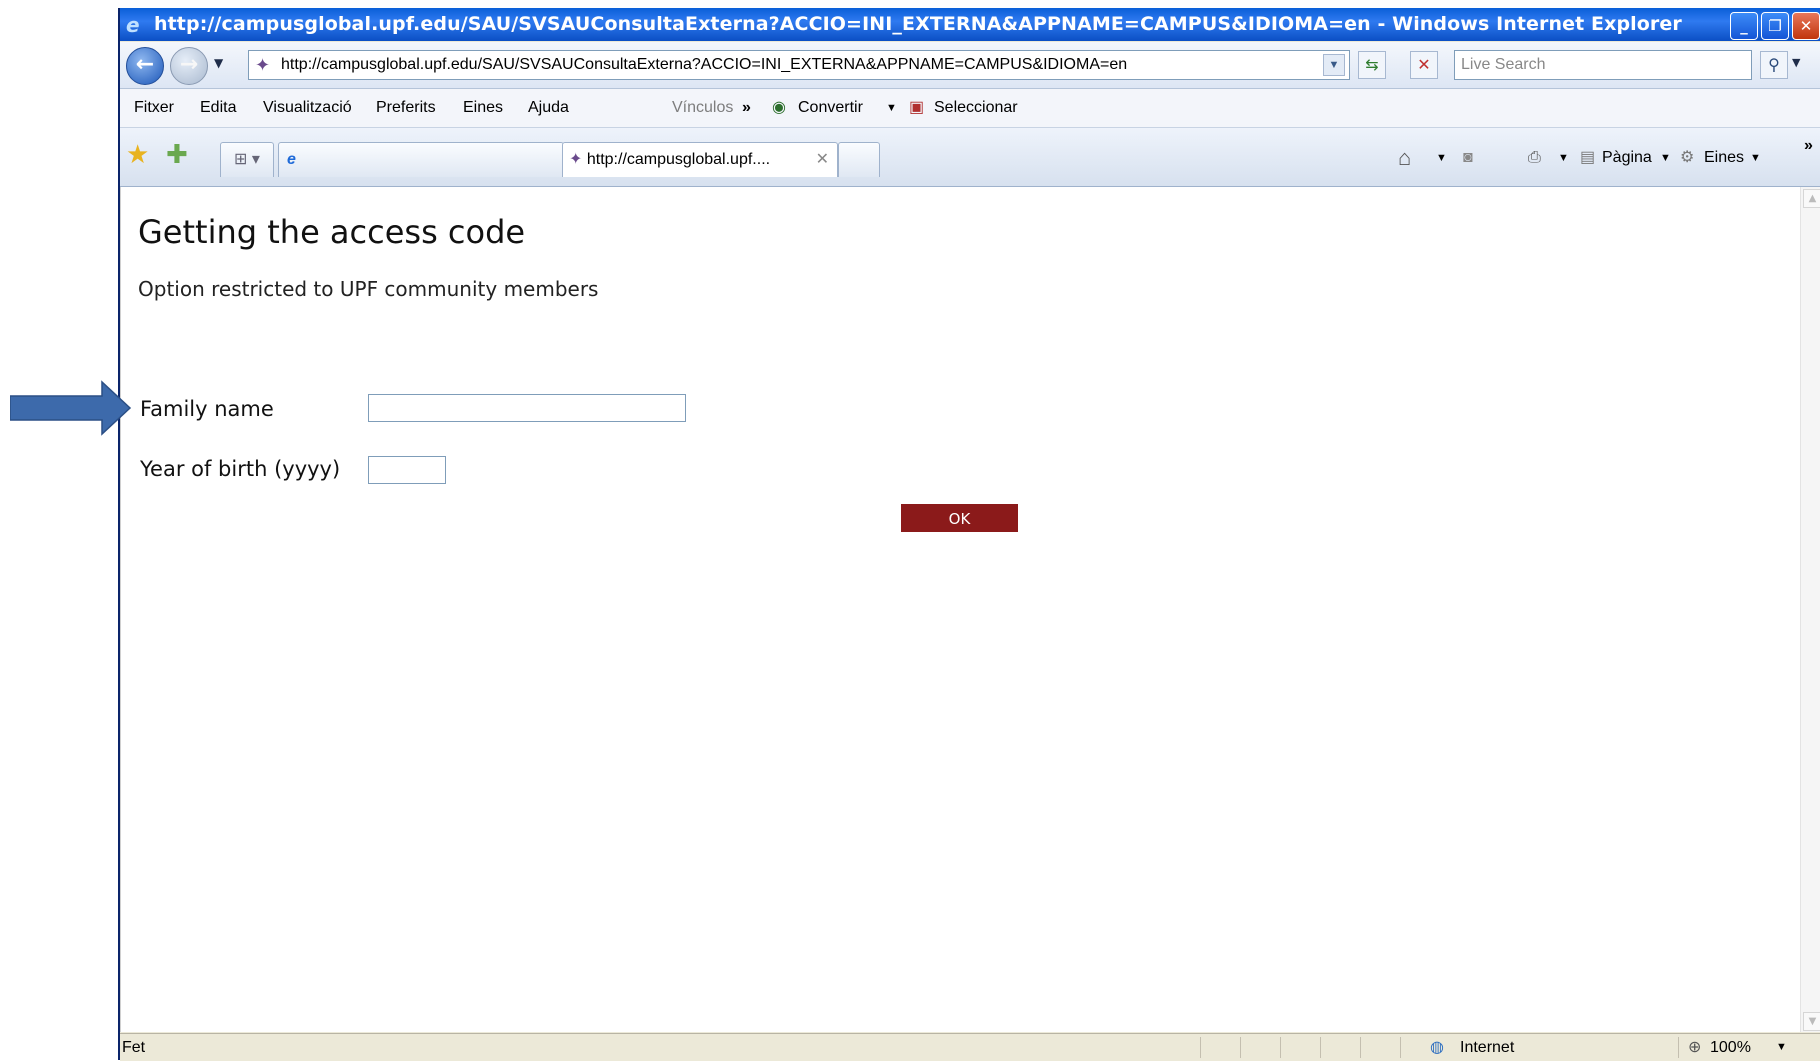  I want to click on back-button: ←, so click(145, 66).